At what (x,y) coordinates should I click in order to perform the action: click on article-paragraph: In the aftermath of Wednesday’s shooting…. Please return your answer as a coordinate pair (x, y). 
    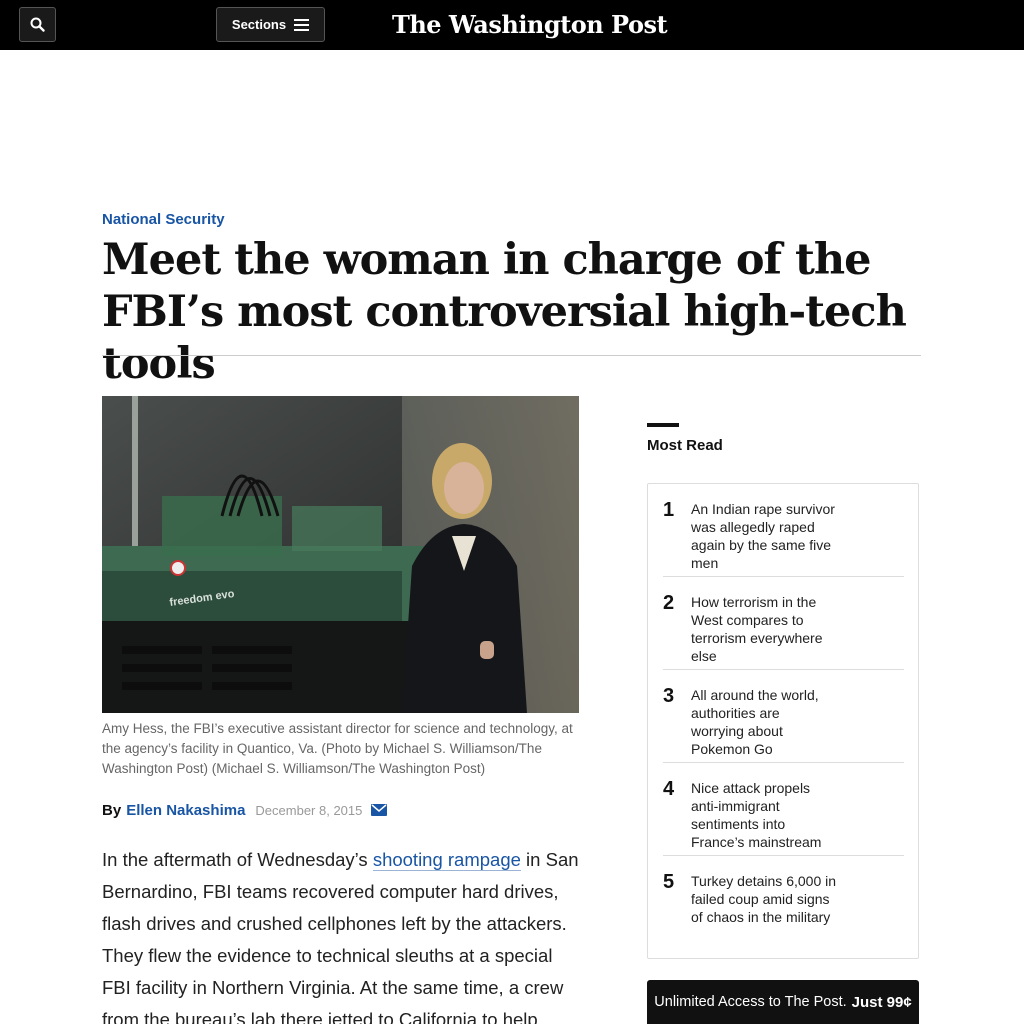
    Looking at the image, I should click on (343, 934).